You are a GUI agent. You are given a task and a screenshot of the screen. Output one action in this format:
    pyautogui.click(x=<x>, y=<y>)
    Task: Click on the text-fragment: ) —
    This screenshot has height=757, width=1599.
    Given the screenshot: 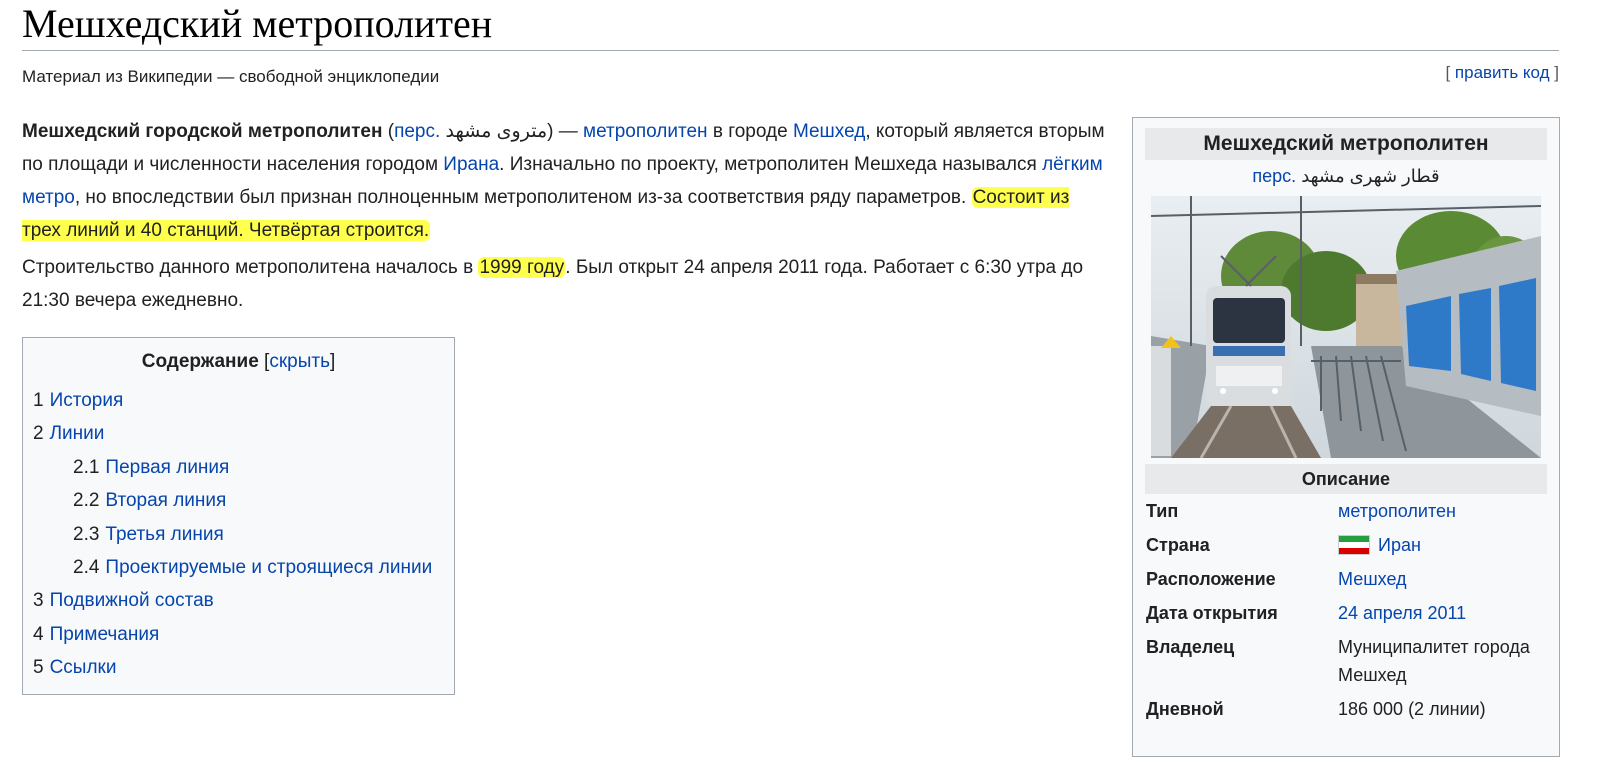 What is the action you would take?
    pyautogui.click(x=565, y=131)
    